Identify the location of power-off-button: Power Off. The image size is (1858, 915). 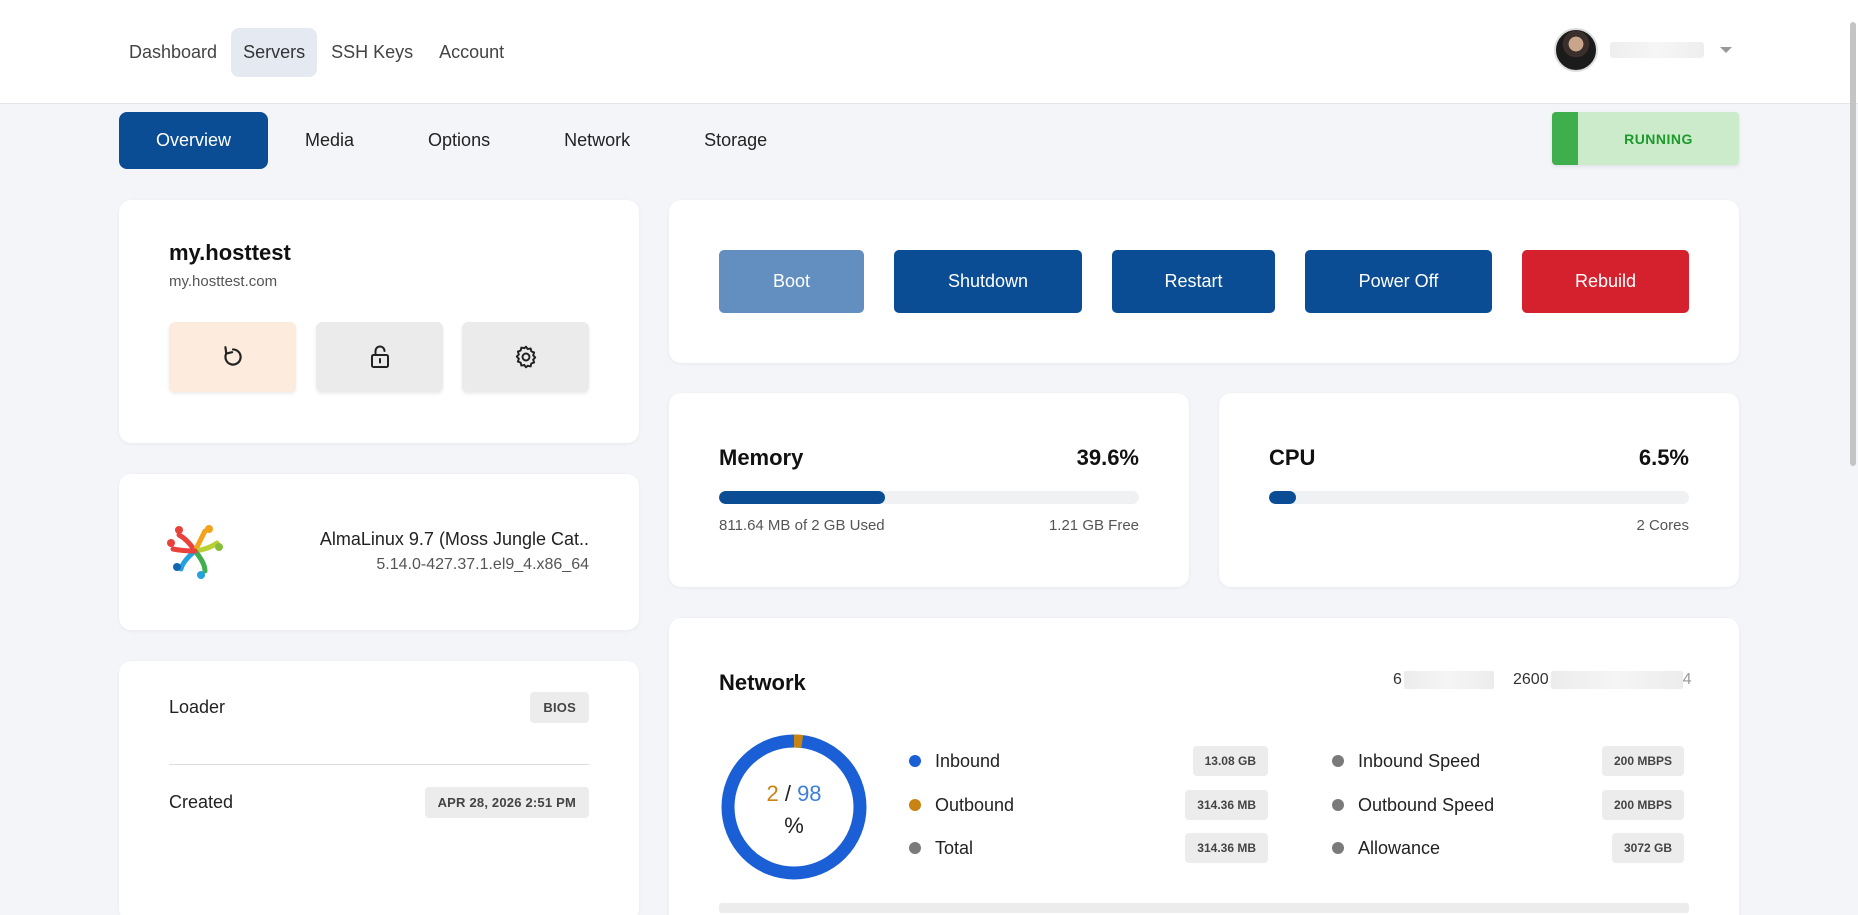
(1398, 281).